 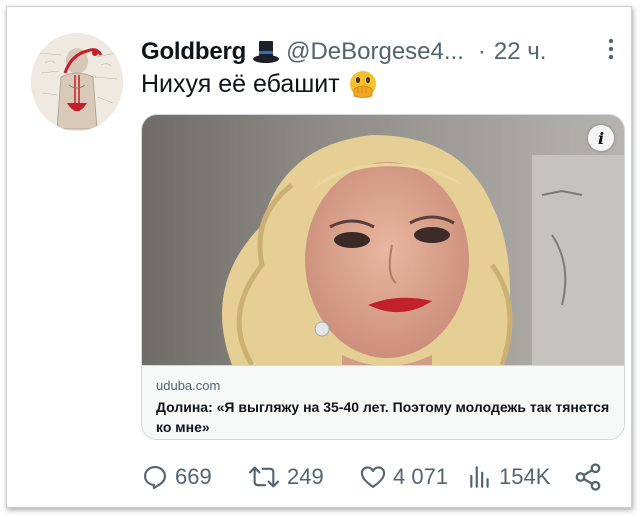 I want to click on reply-button: 669, so click(x=176, y=477).